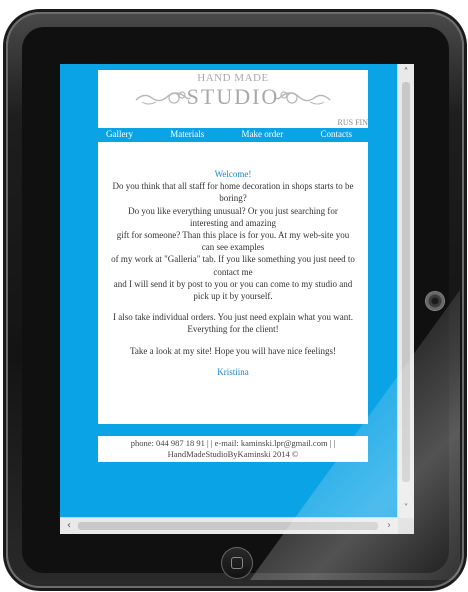 The height and width of the screenshot is (592, 468). I want to click on language-switch: RUS FIN, so click(353, 122).